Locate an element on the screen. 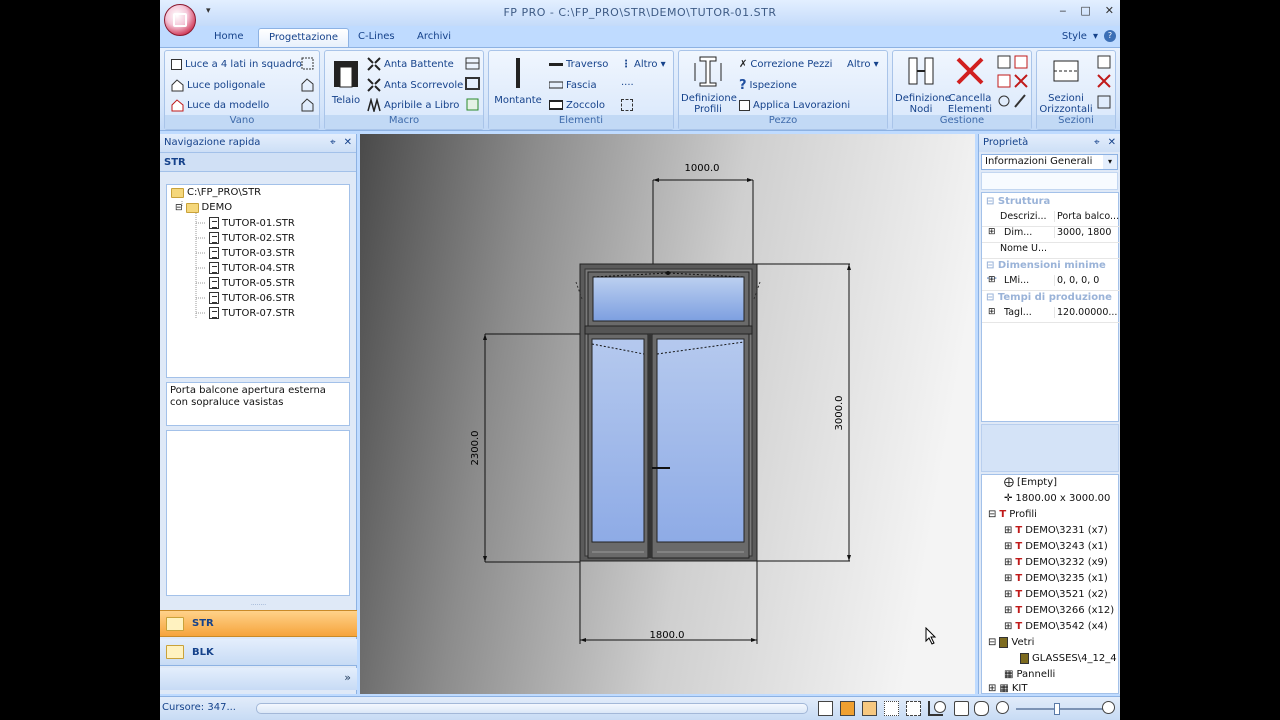 This screenshot has width=1280, height=720. snap-icon is located at coordinates (913, 708).